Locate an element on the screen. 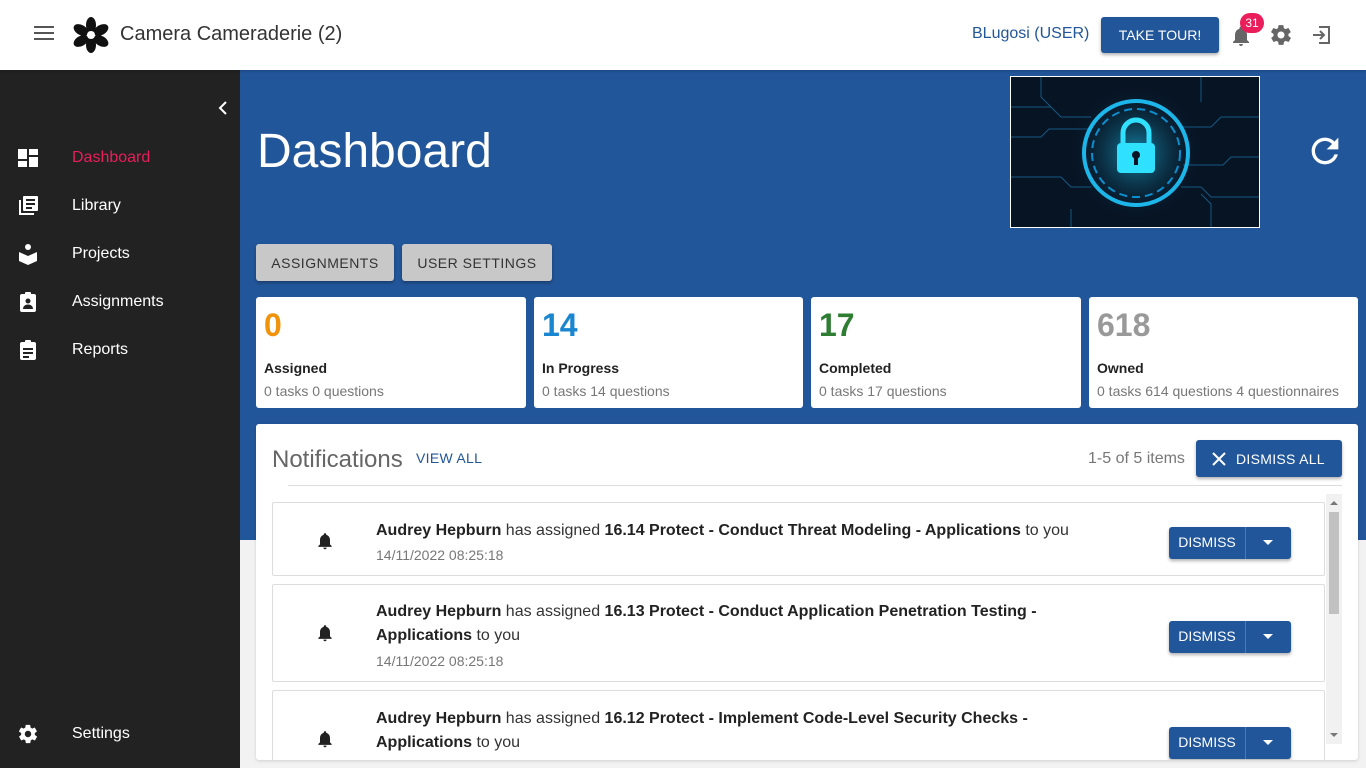 This screenshot has width=1366, height=768. sidebar-item-label: Reports is located at coordinates (100, 349).